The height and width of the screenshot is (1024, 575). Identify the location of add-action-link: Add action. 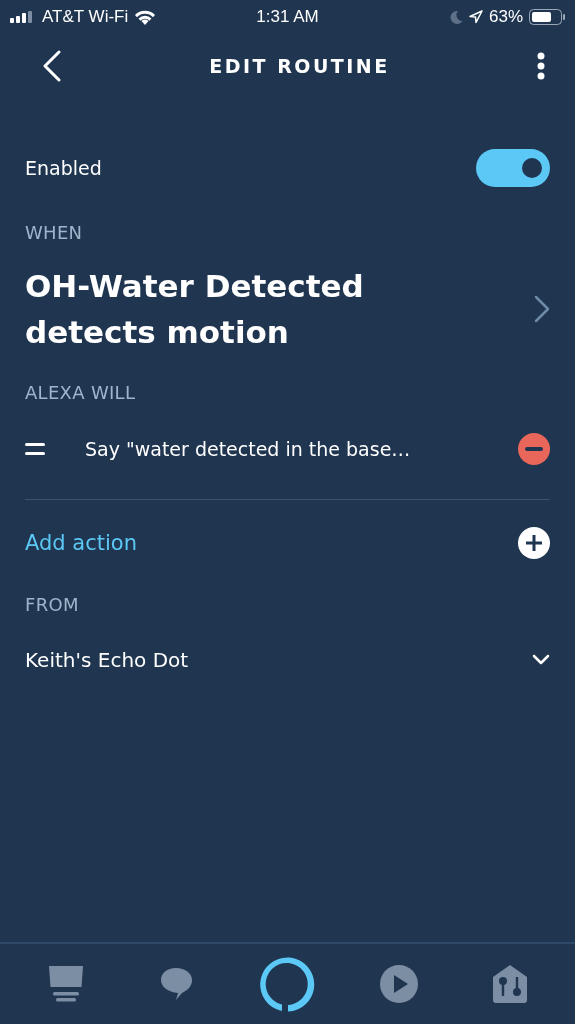
(81, 543).